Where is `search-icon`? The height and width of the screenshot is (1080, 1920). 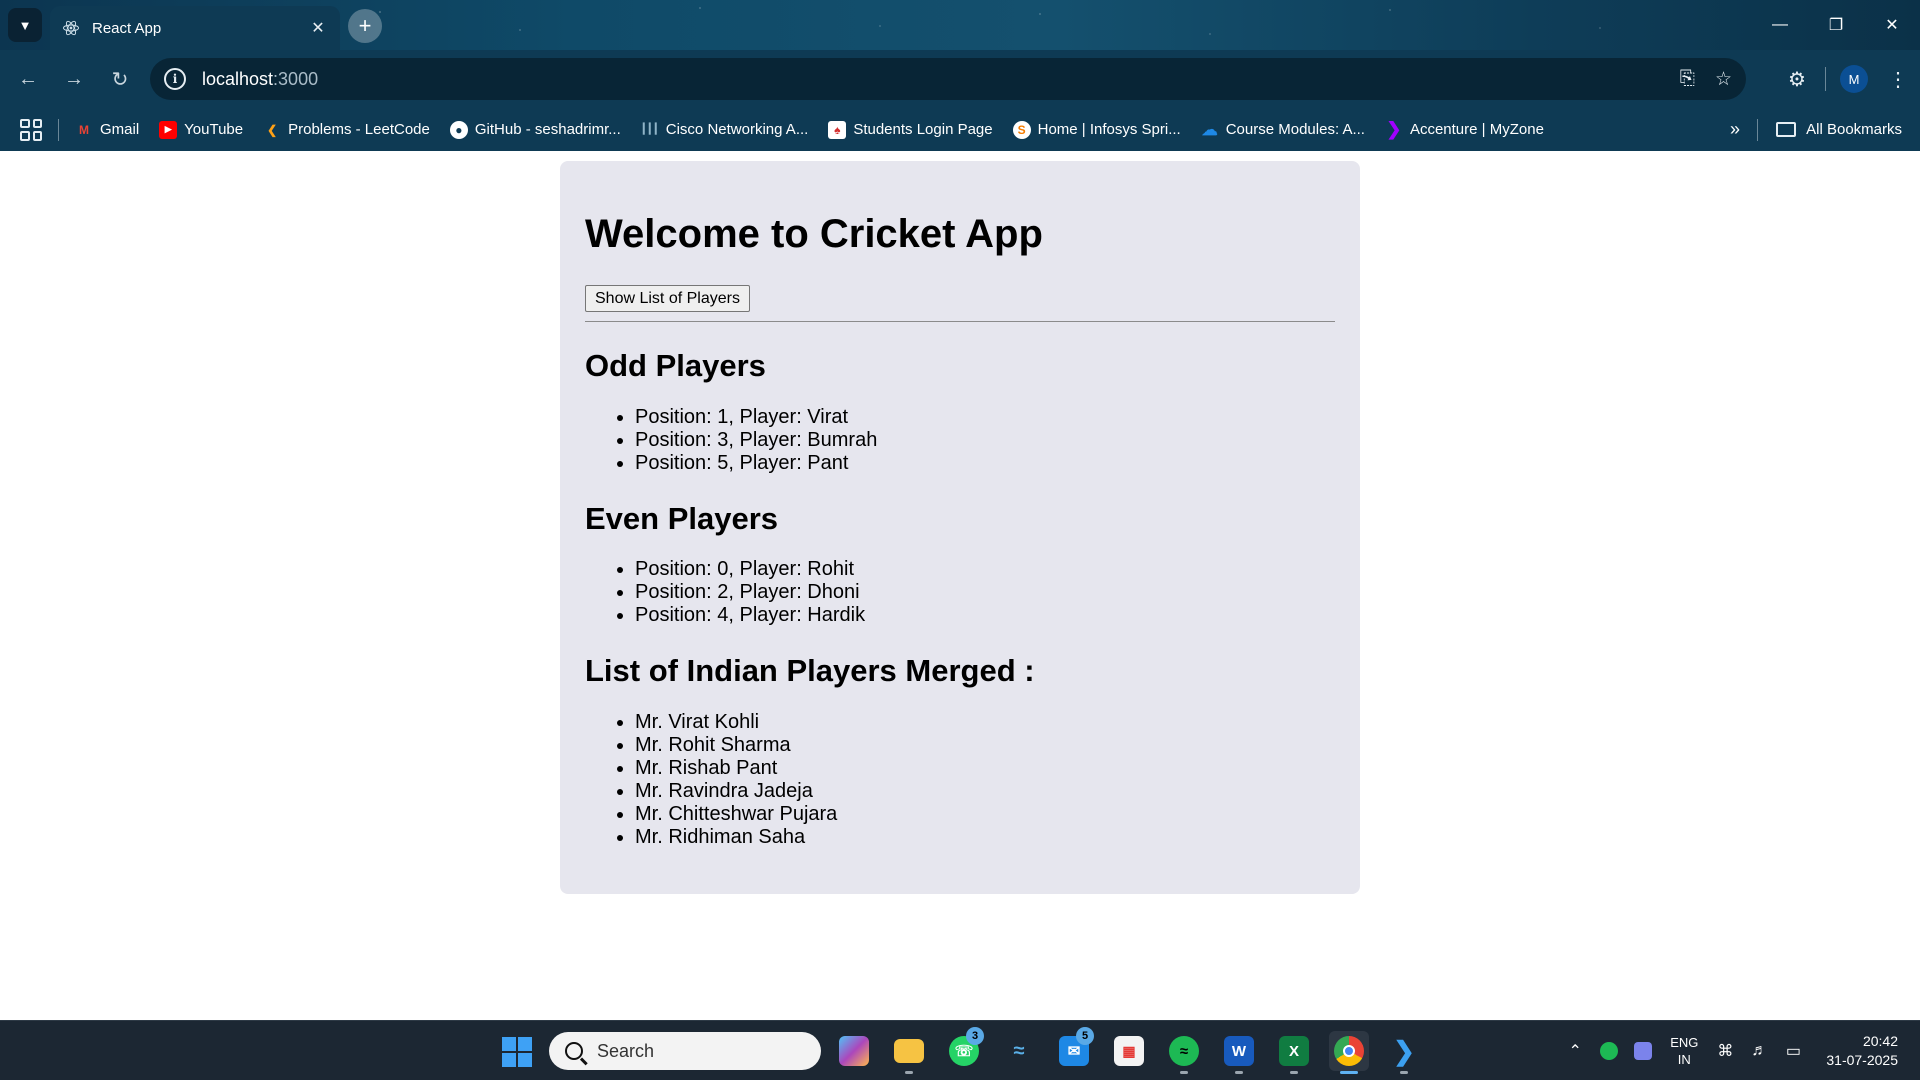
search-icon is located at coordinates (574, 1051).